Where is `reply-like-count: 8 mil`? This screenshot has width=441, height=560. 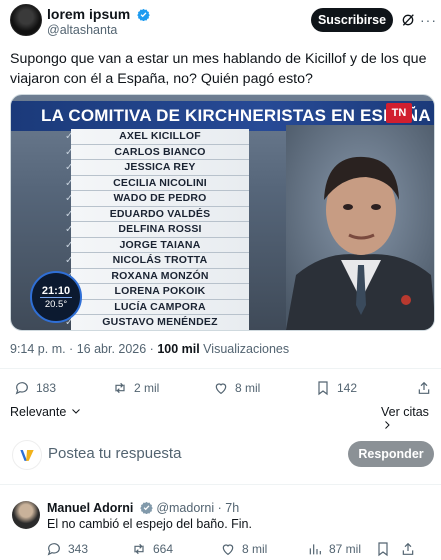 reply-like-count: 8 mil is located at coordinates (255, 549).